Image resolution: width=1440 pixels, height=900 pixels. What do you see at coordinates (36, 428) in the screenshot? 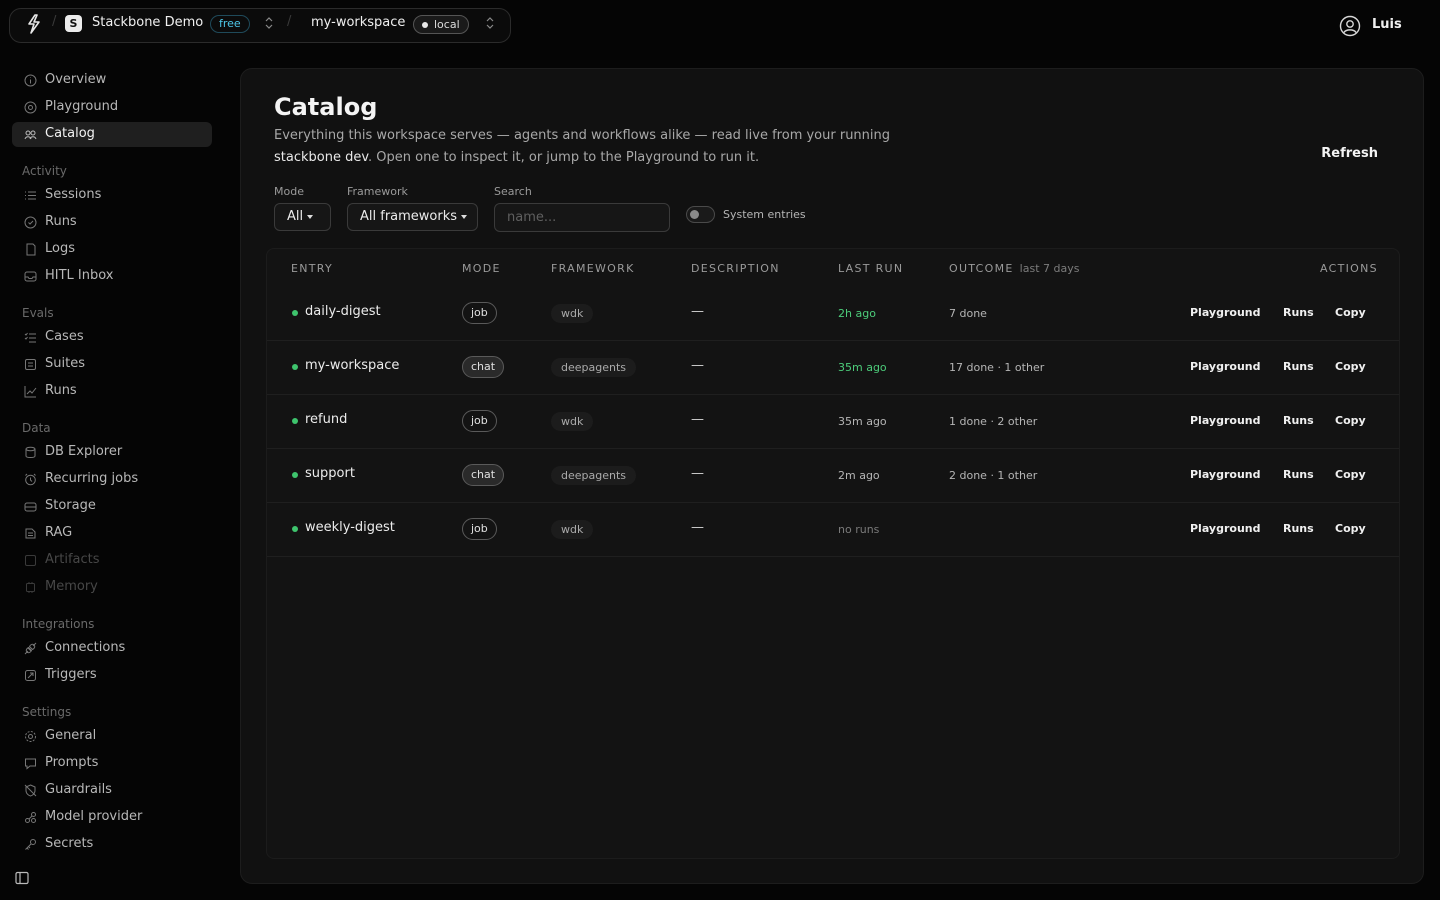
I see `section-heading-data: Data` at bounding box center [36, 428].